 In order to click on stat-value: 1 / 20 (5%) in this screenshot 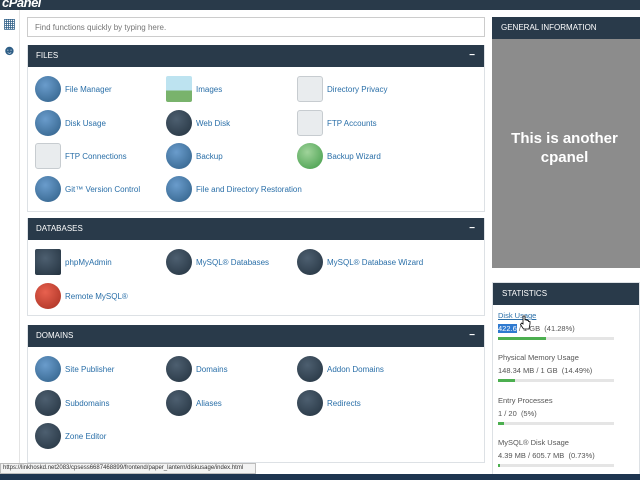, I will do `click(566, 413)`.